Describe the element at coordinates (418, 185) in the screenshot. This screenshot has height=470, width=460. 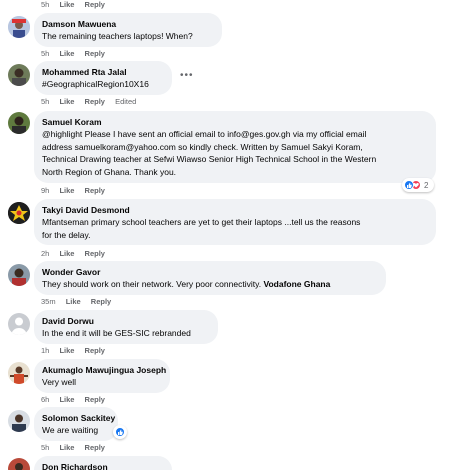
I see `reactions-badge: 2` at that location.